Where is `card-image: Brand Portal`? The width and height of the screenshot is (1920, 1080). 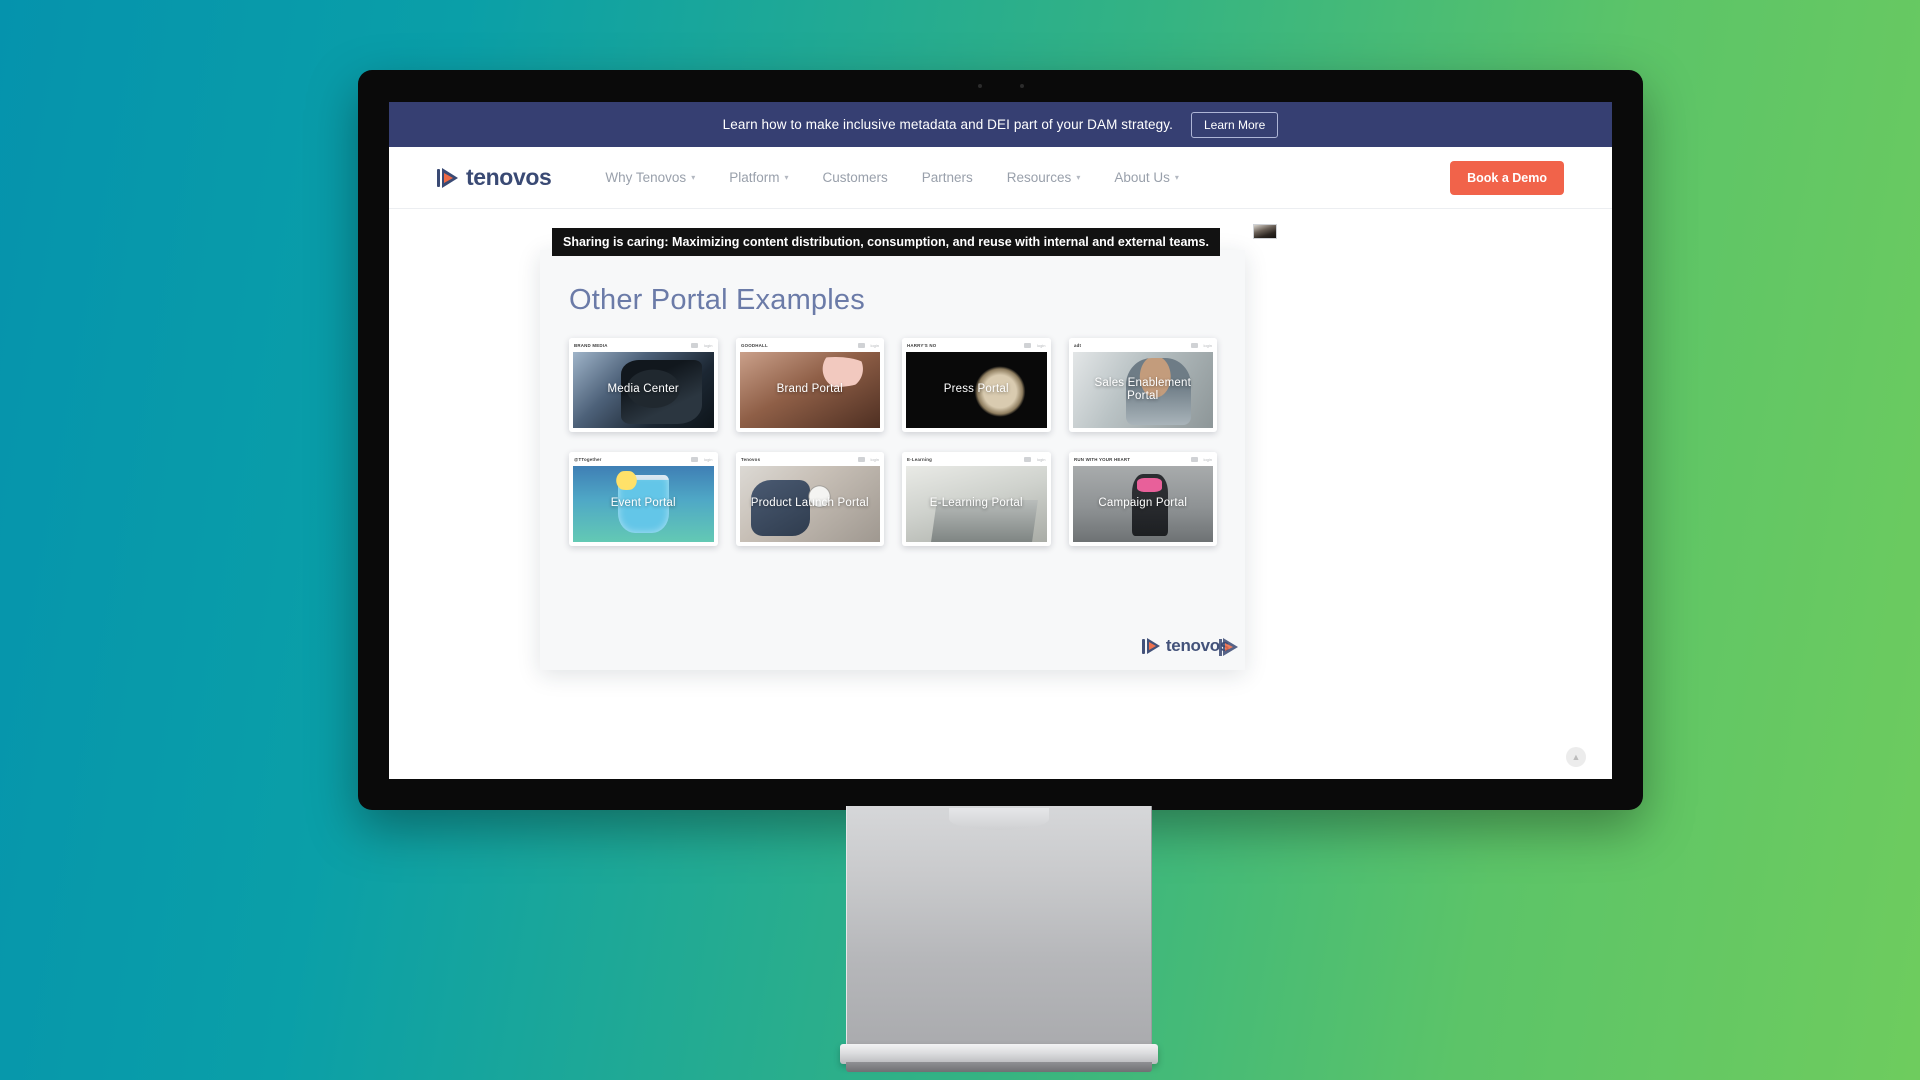
card-image: Brand Portal is located at coordinates (809, 390).